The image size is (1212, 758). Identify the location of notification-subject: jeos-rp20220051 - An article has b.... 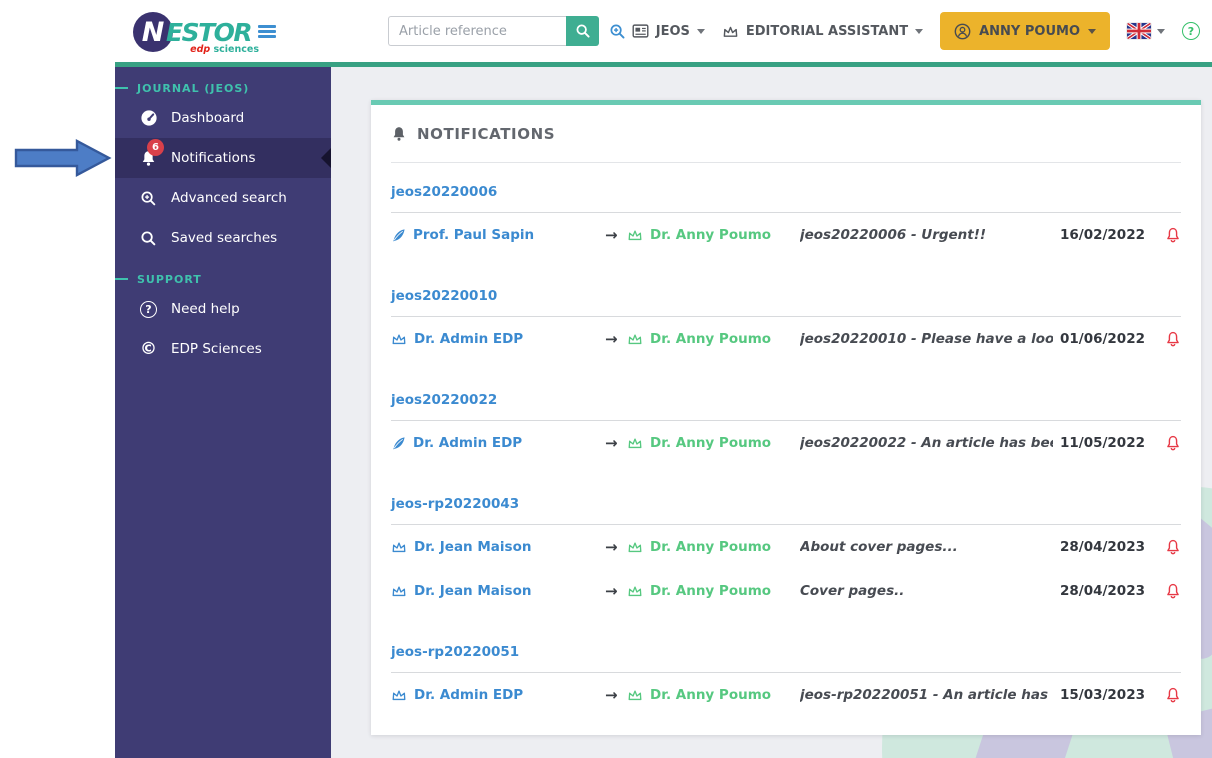
(926, 695).